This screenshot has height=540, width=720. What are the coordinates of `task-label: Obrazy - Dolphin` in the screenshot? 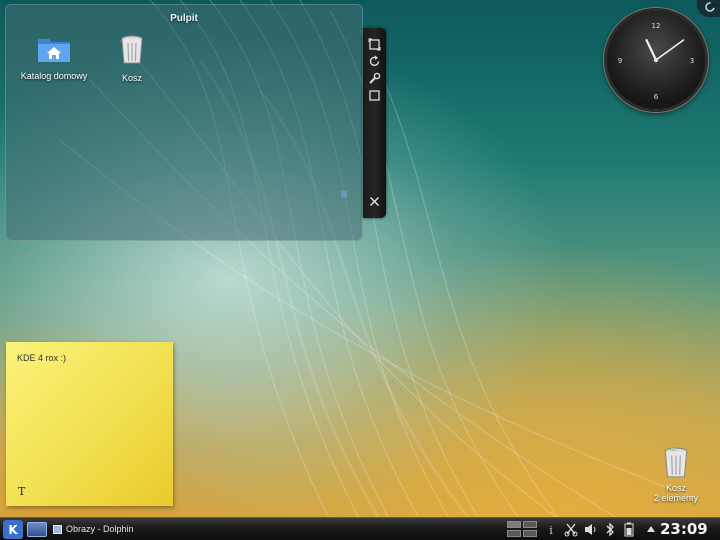 It's located at (100, 529).